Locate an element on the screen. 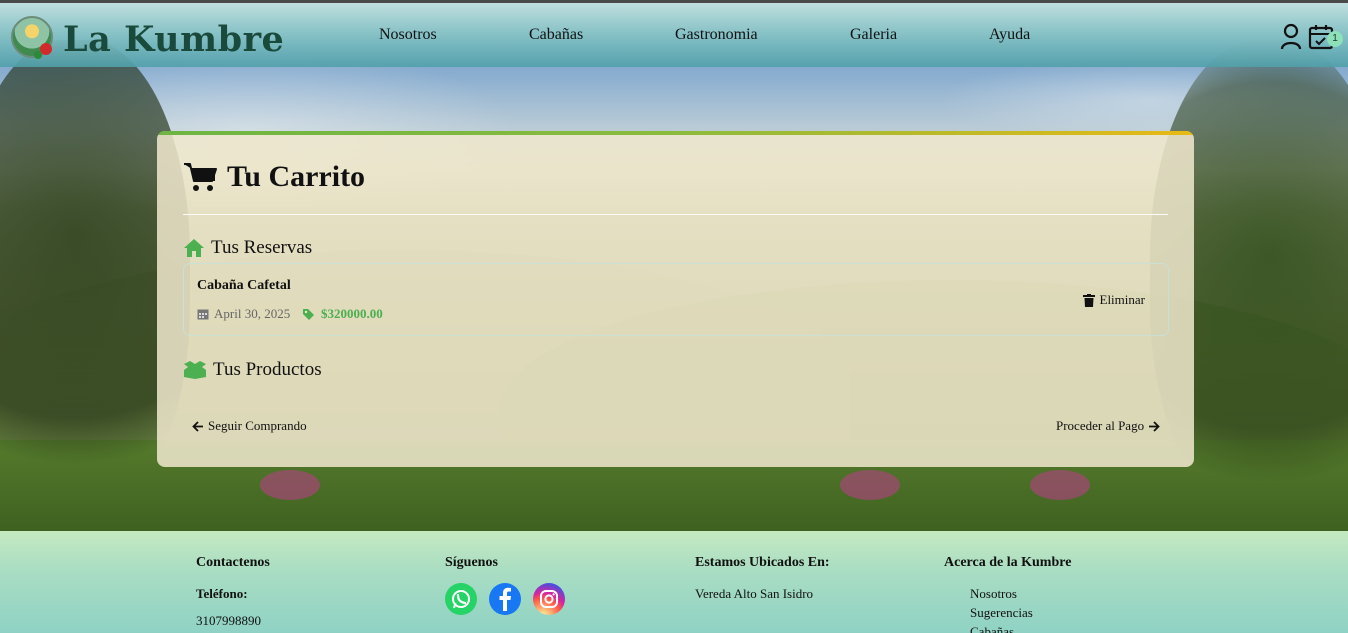 This screenshot has height=633, width=1348. about-heading: Acerca de la Kumbre is located at coordinates (1008, 562).